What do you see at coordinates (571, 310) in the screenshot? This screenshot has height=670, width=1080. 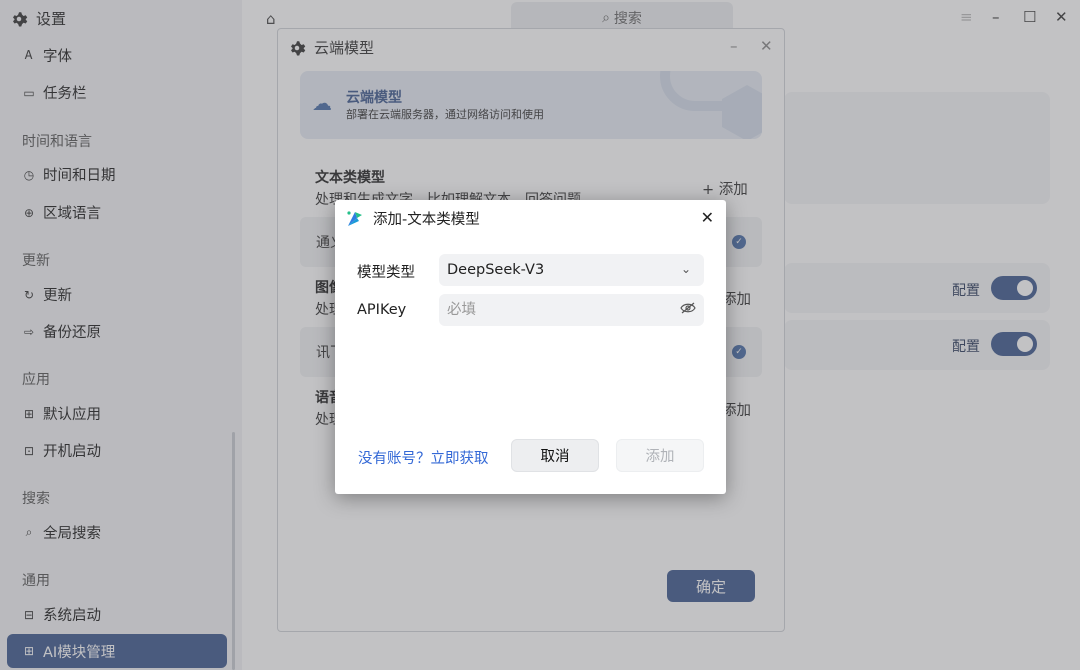 I see `apikey-field` at bounding box center [571, 310].